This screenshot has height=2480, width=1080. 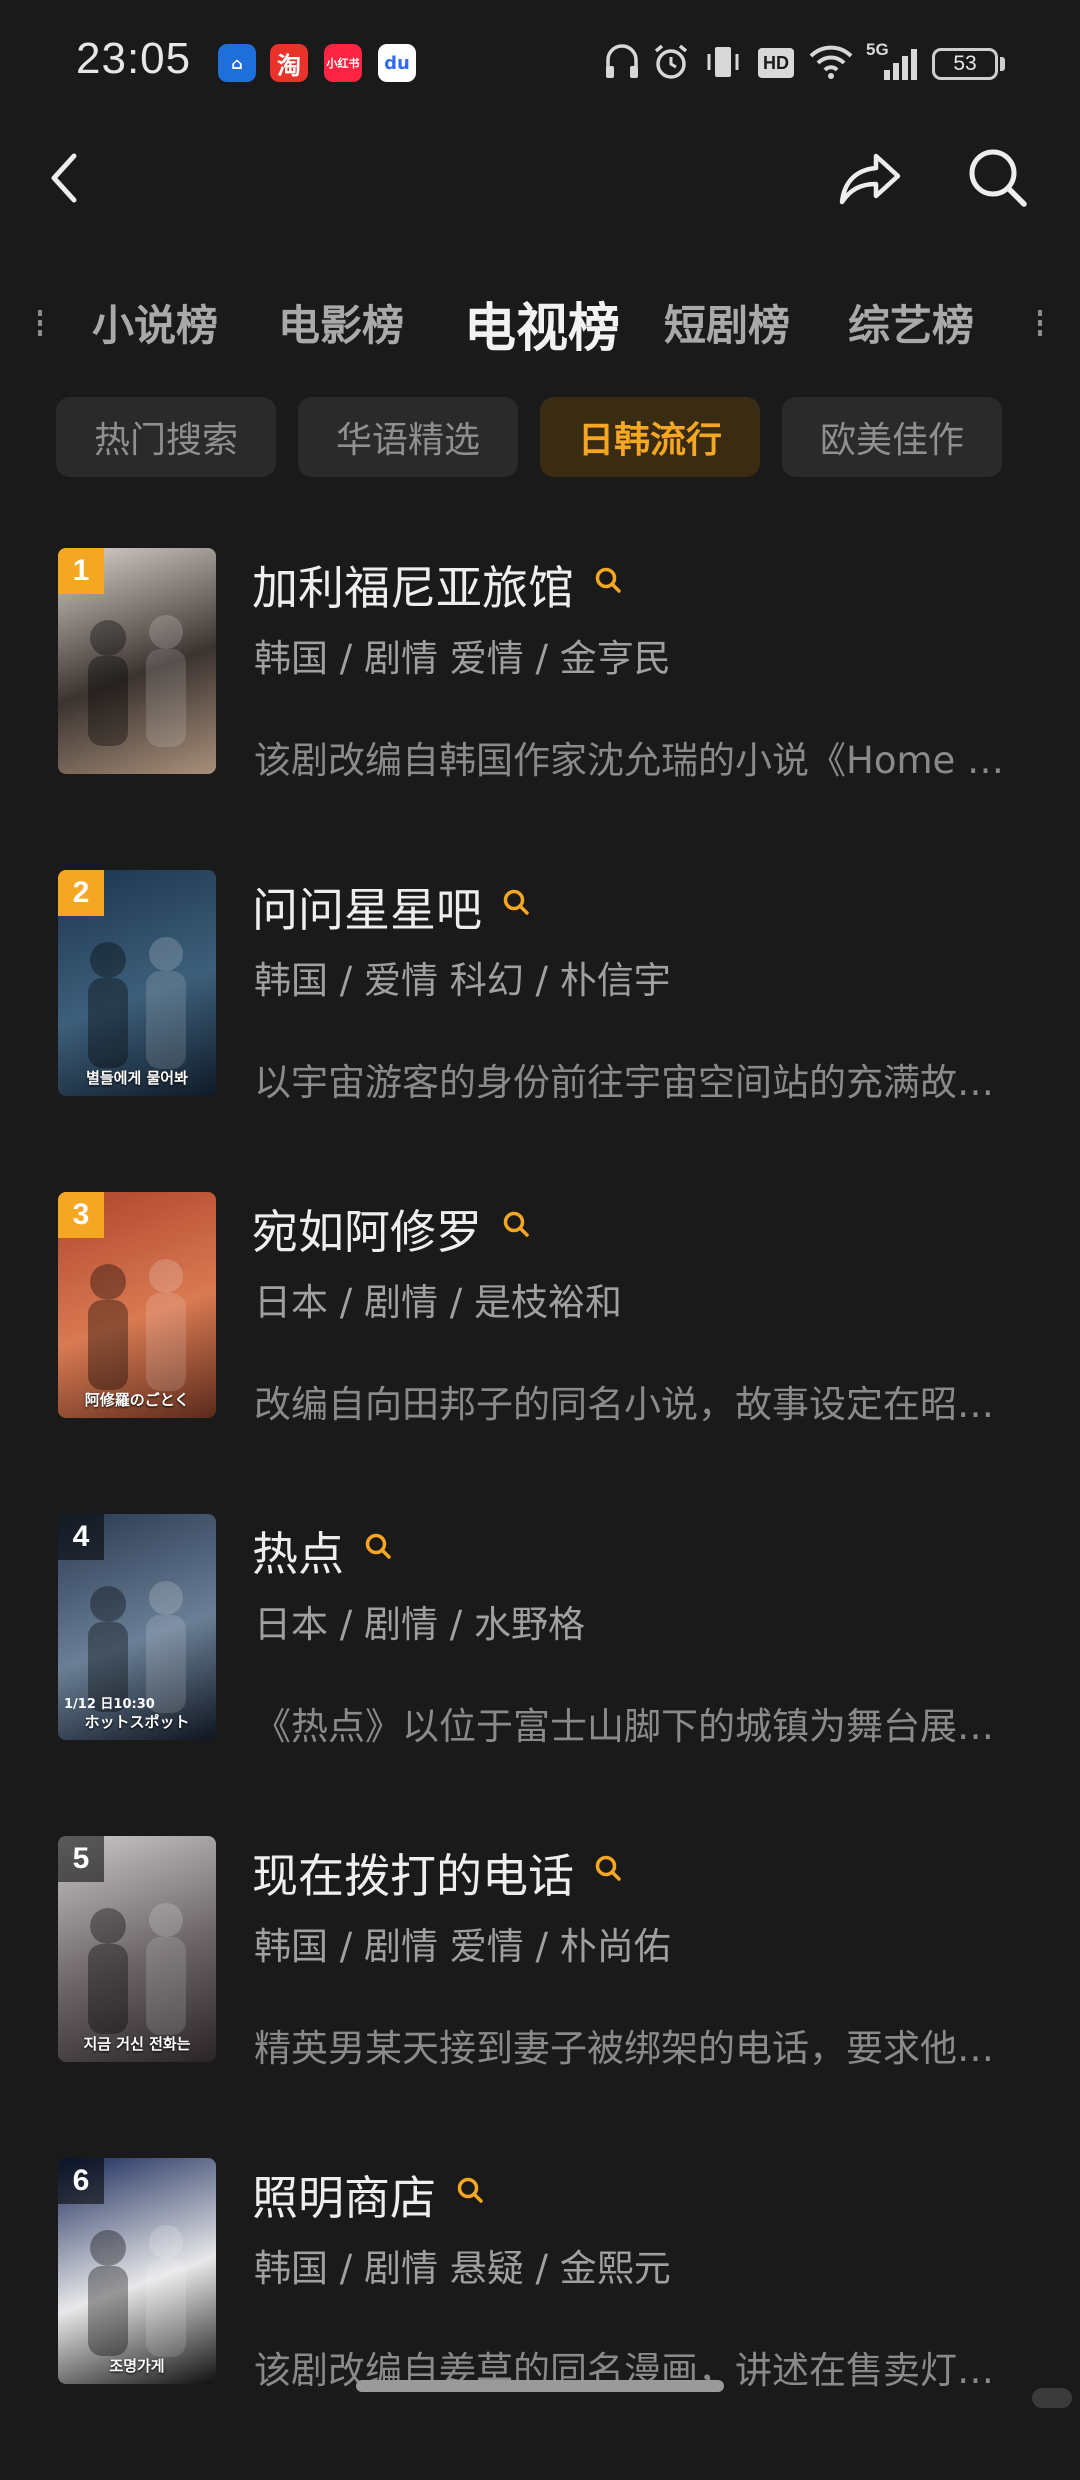 What do you see at coordinates (137, 661) in the screenshot?
I see `poster-image: 1` at bounding box center [137, 661].